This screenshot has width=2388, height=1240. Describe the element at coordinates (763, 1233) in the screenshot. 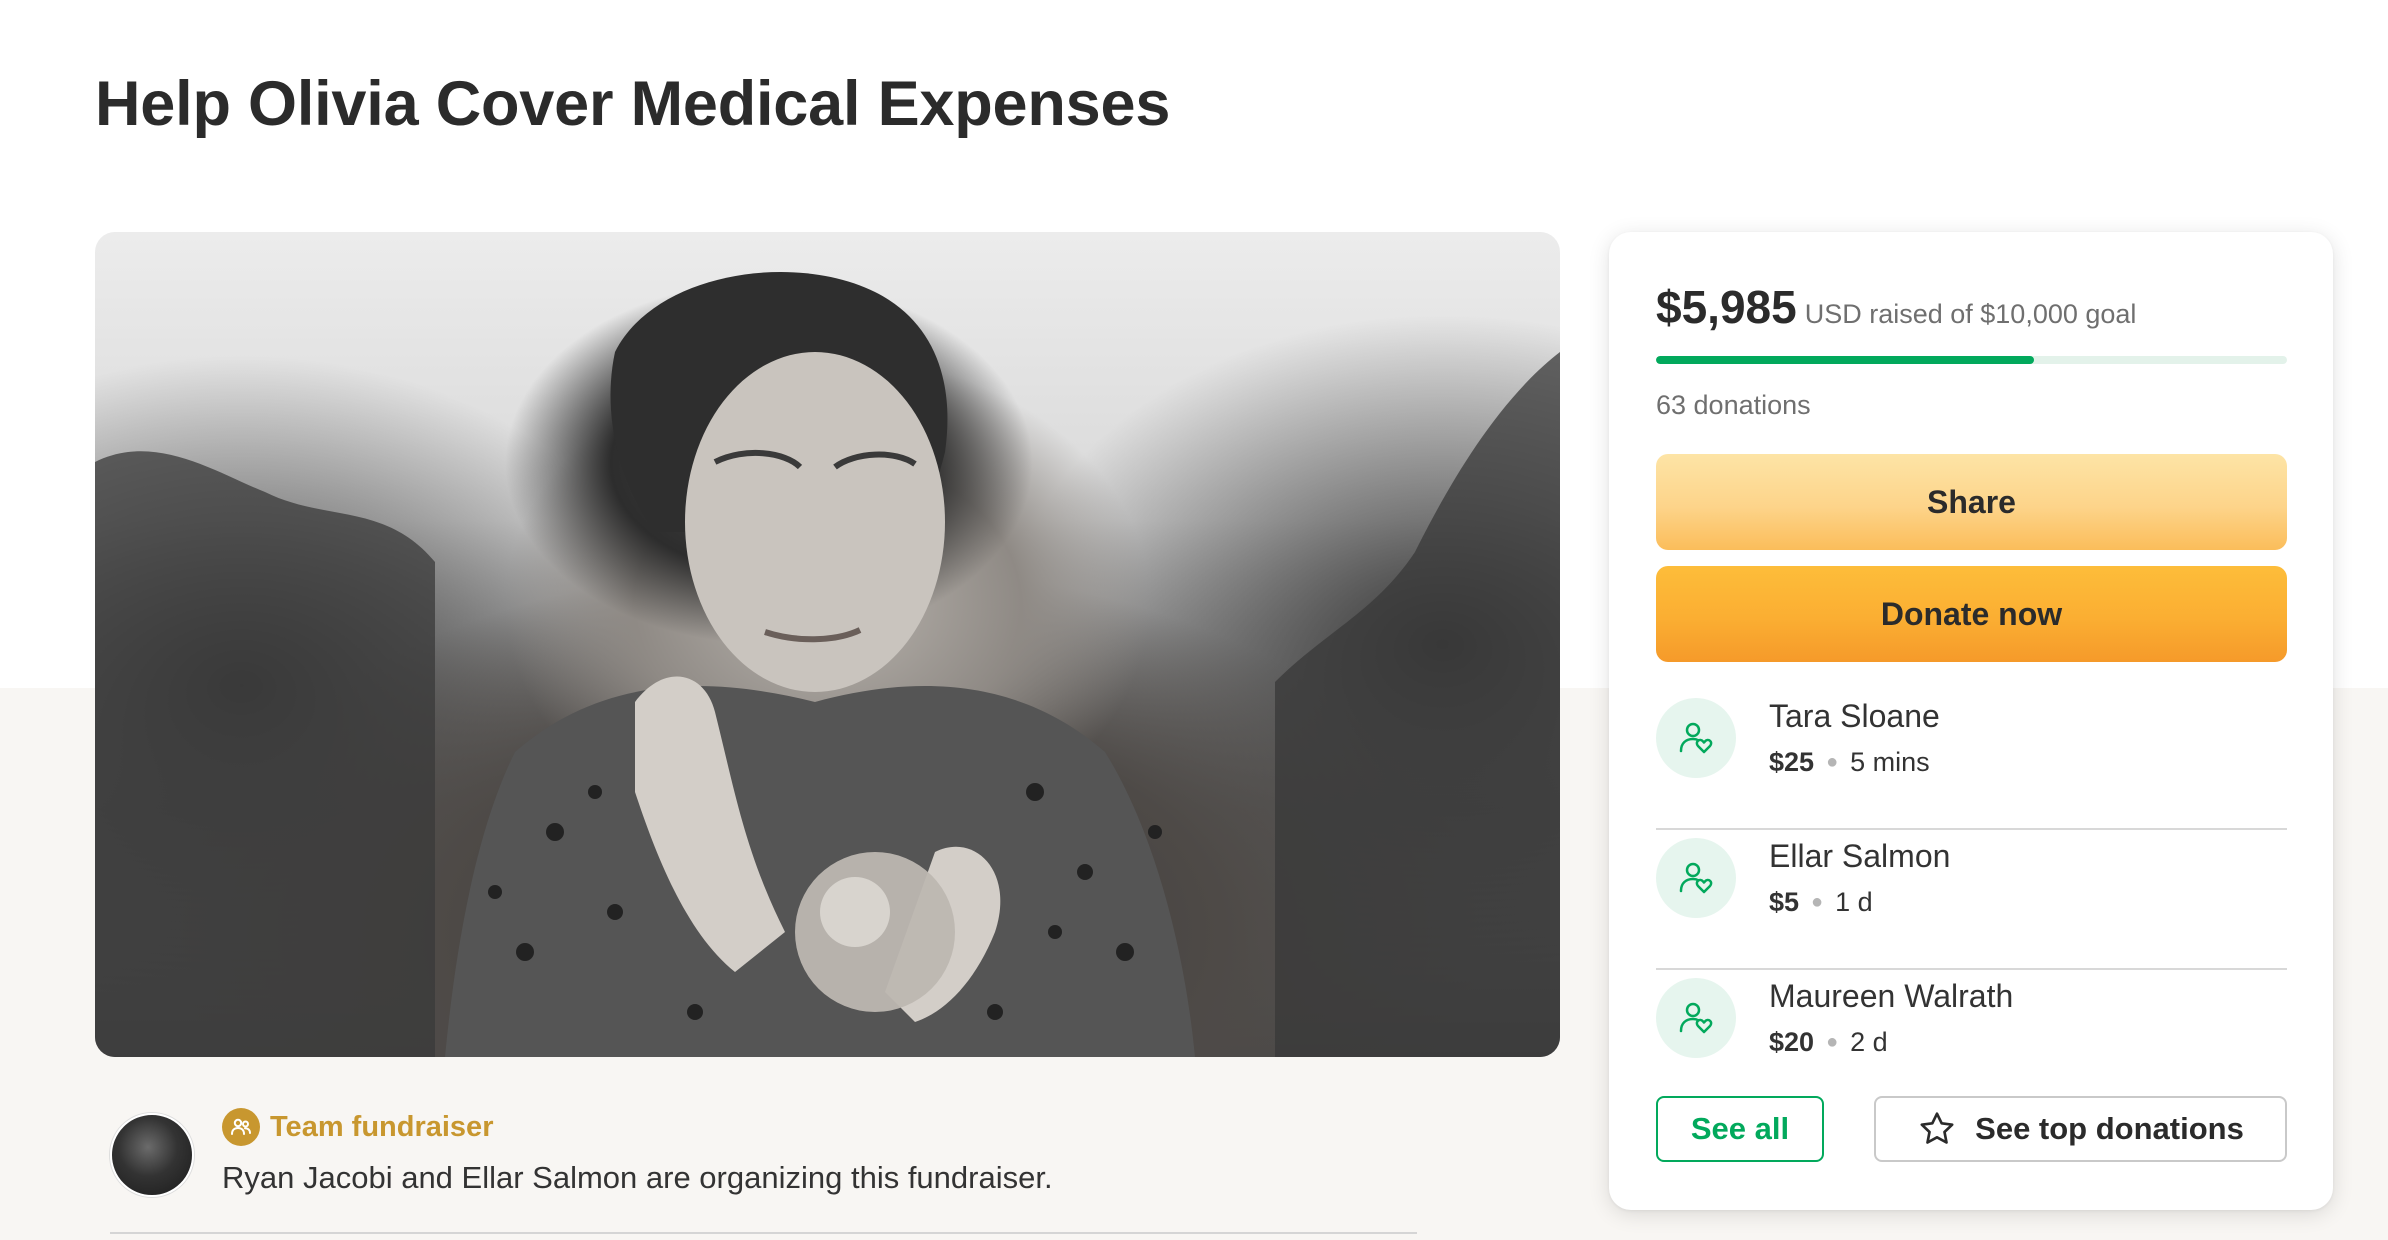

I see `divider` at that location.